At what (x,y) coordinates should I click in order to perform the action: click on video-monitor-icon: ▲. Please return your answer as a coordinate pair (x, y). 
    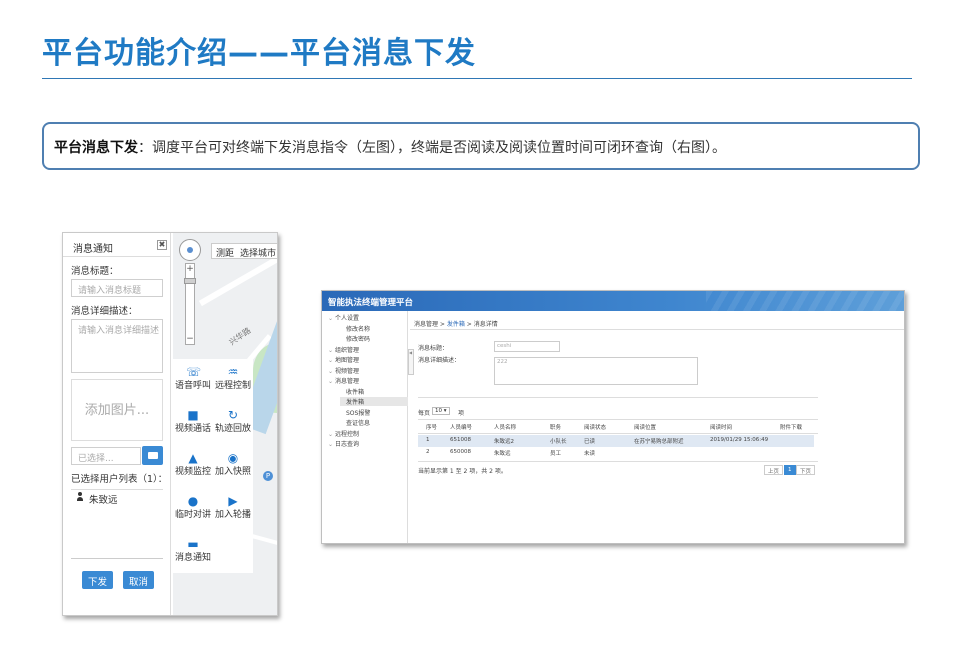
    Looking at the image, I should click on (193, 458).